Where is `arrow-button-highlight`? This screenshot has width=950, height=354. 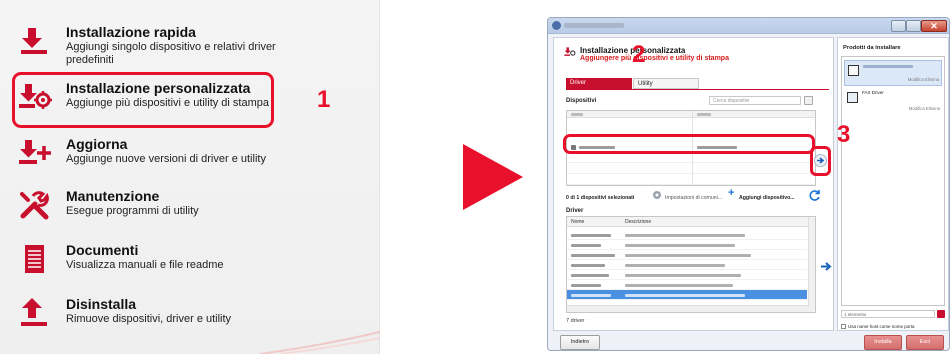
arrow-button-highlight is located at coordinates (820, 161).